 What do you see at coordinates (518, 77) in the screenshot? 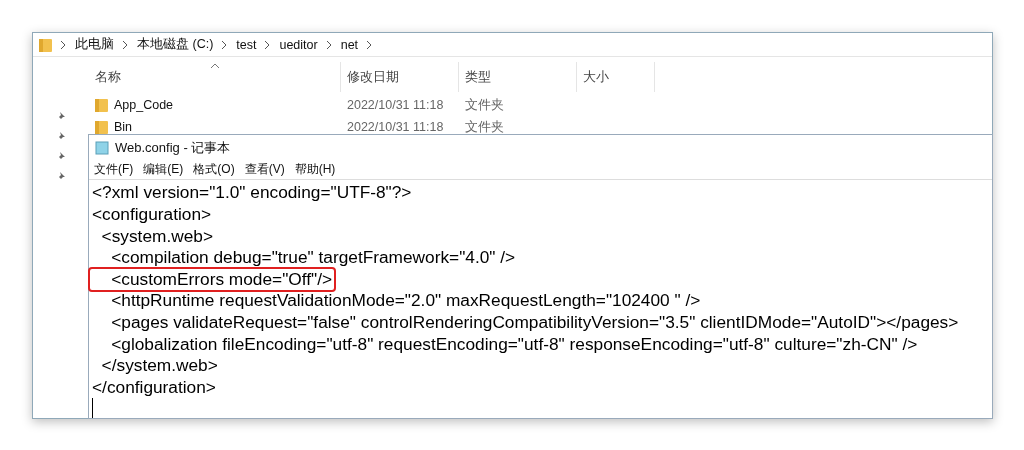
I see `column-header: 类型` at bounding box center [518, 77].